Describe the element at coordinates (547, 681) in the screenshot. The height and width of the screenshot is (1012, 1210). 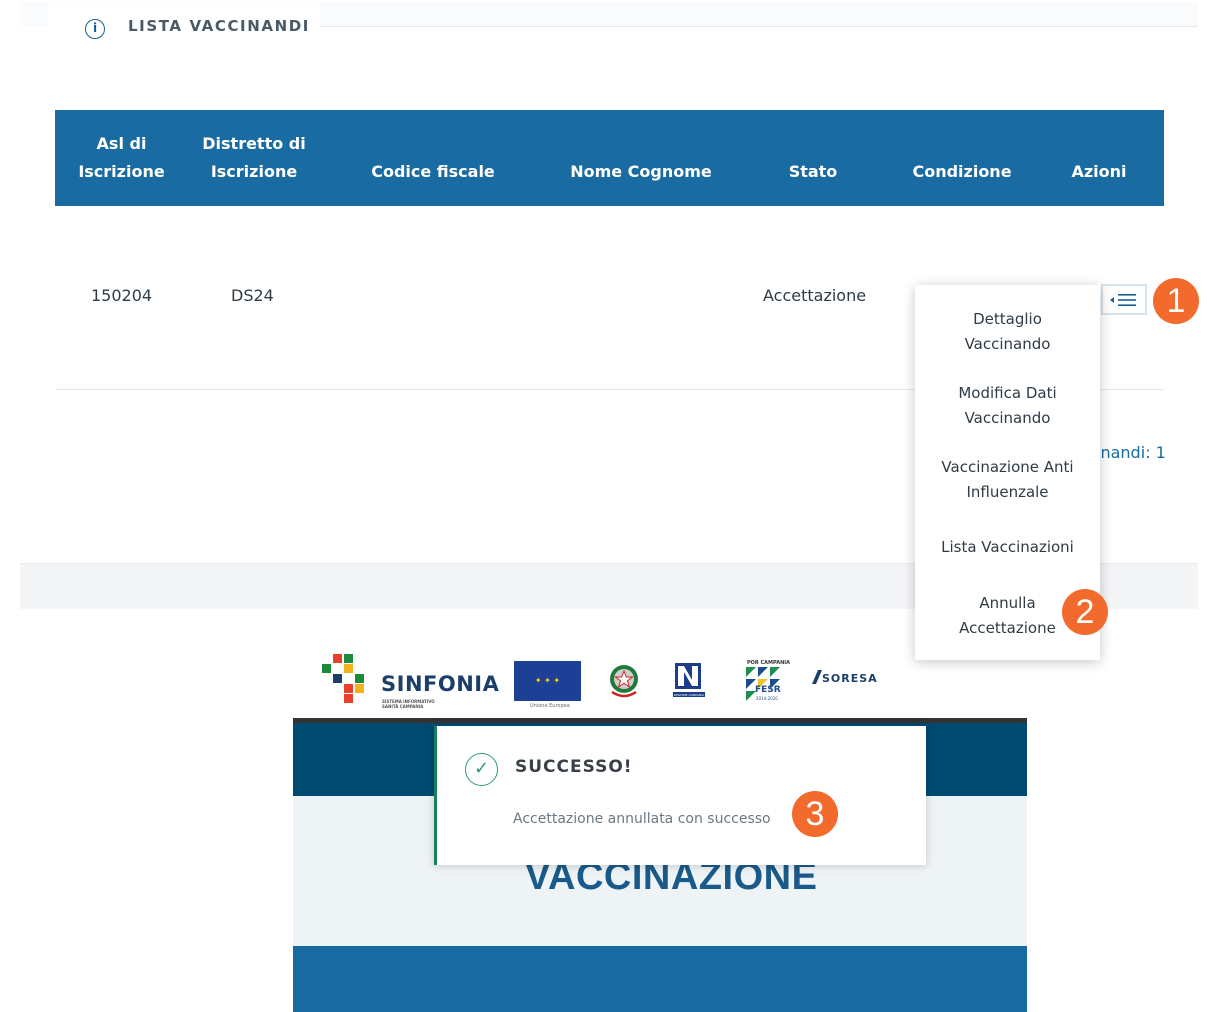
I see `eu-flag-logo: ✦ ✦ ✦` at that location.